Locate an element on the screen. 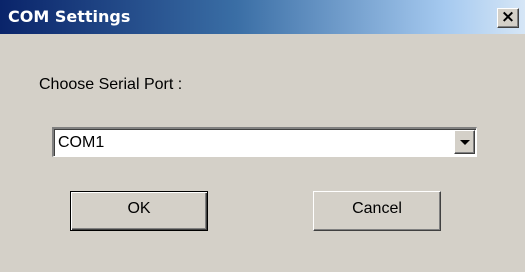  ok-button: OK is located at coordinates (139, 211).